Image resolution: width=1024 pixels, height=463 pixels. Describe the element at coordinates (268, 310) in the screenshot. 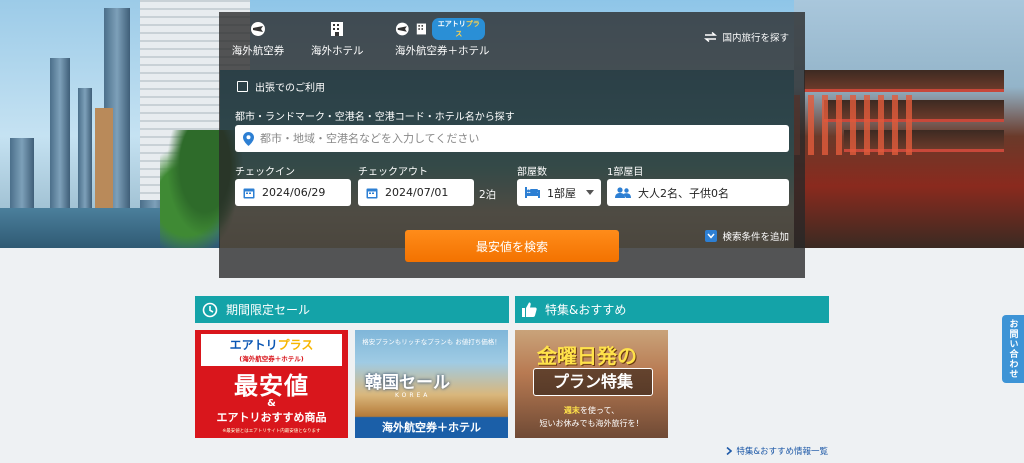

I see `limited-sale-title: 期間限定セール` at that location.